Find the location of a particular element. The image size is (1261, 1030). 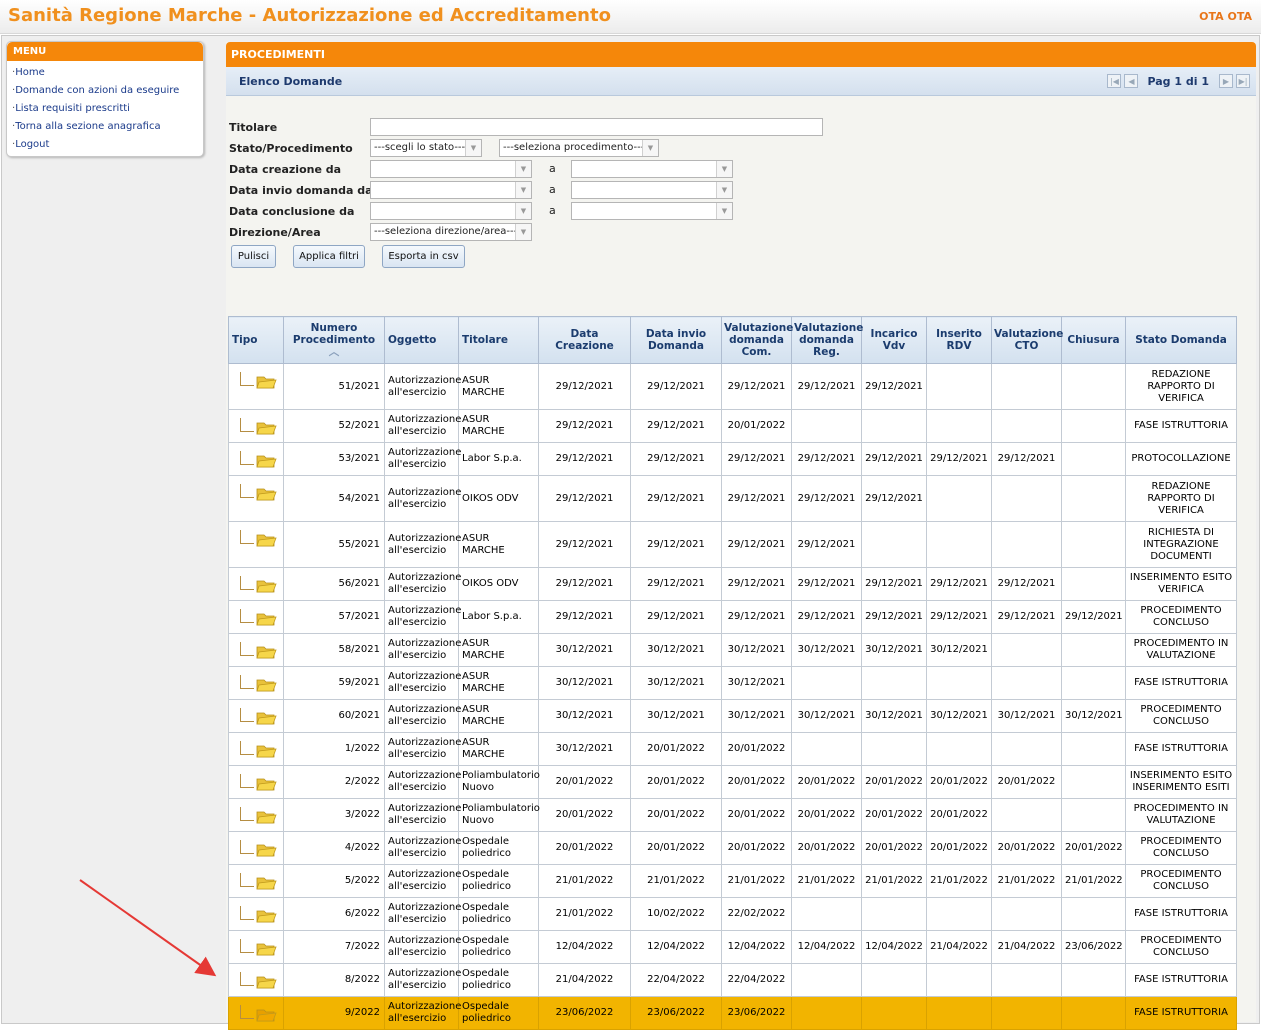

data-creazione-da-field: ▼ is located at coordinates (451, 169).